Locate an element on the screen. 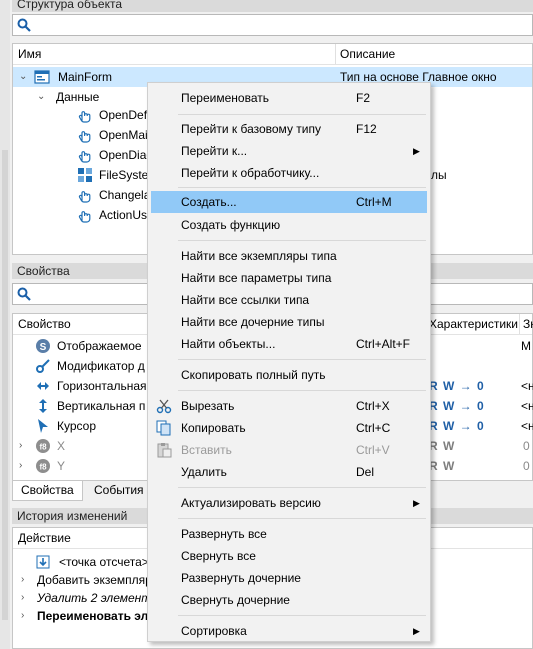 Image resolution: width=533 pixels, height=649 pixels. property-value: <н is located at coordinates (527, 426).